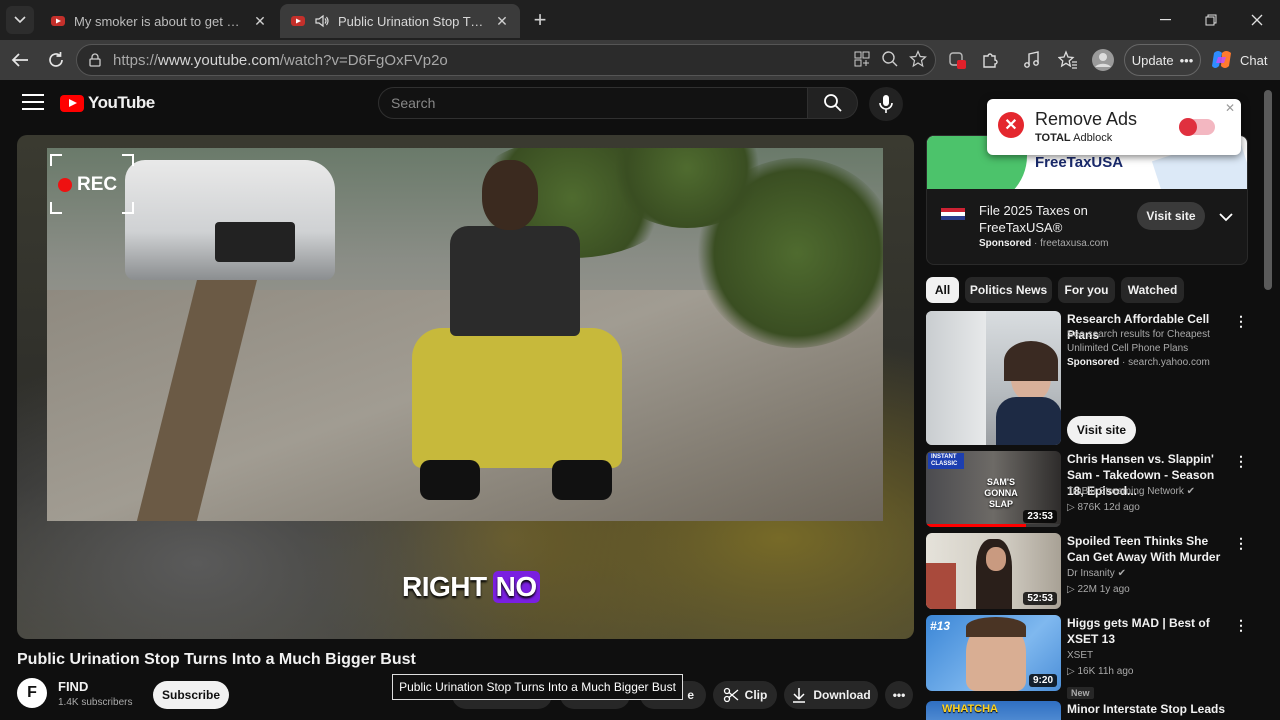 The height and width of the screenshot is (720, 1280). What do you see at coordinates (1162, 60) in the screenshot?
I see `update-browser-button: Update •••` at bounding box center [1162, 60].